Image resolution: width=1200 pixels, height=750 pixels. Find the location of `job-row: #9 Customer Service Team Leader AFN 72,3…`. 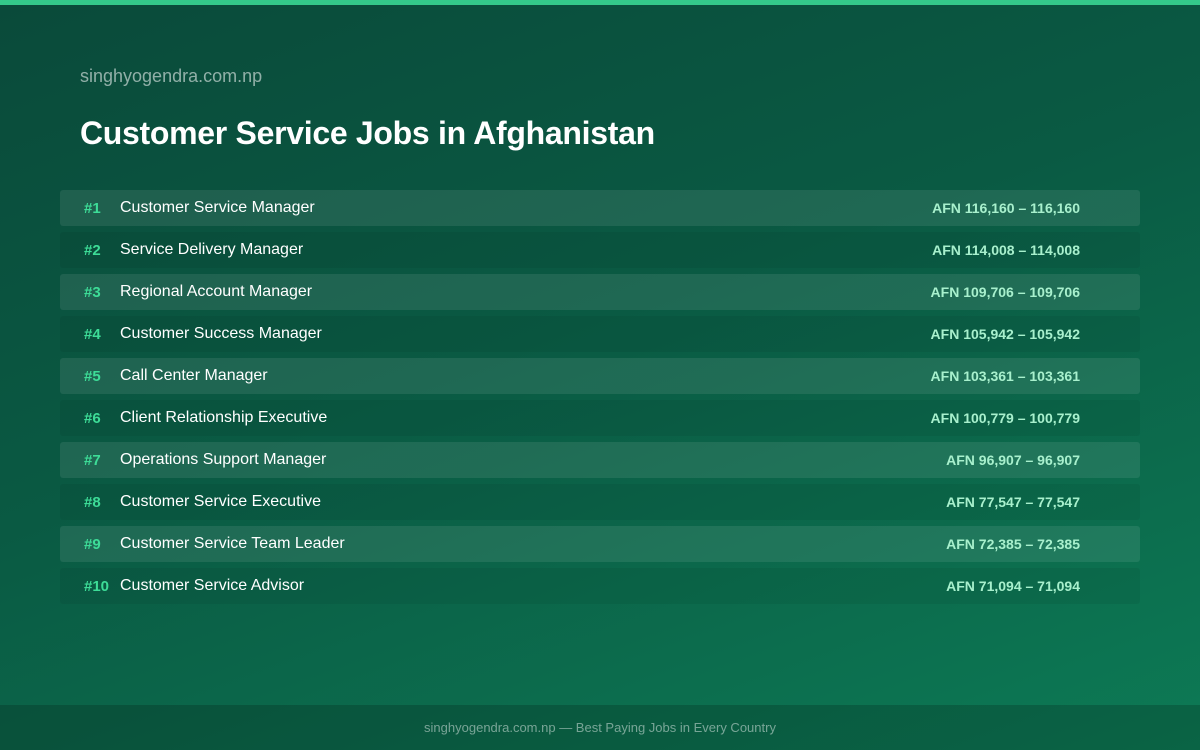

job-row: #9 Customer Service Team Leader AFN 72,3… is located at coordinates (600, 544).